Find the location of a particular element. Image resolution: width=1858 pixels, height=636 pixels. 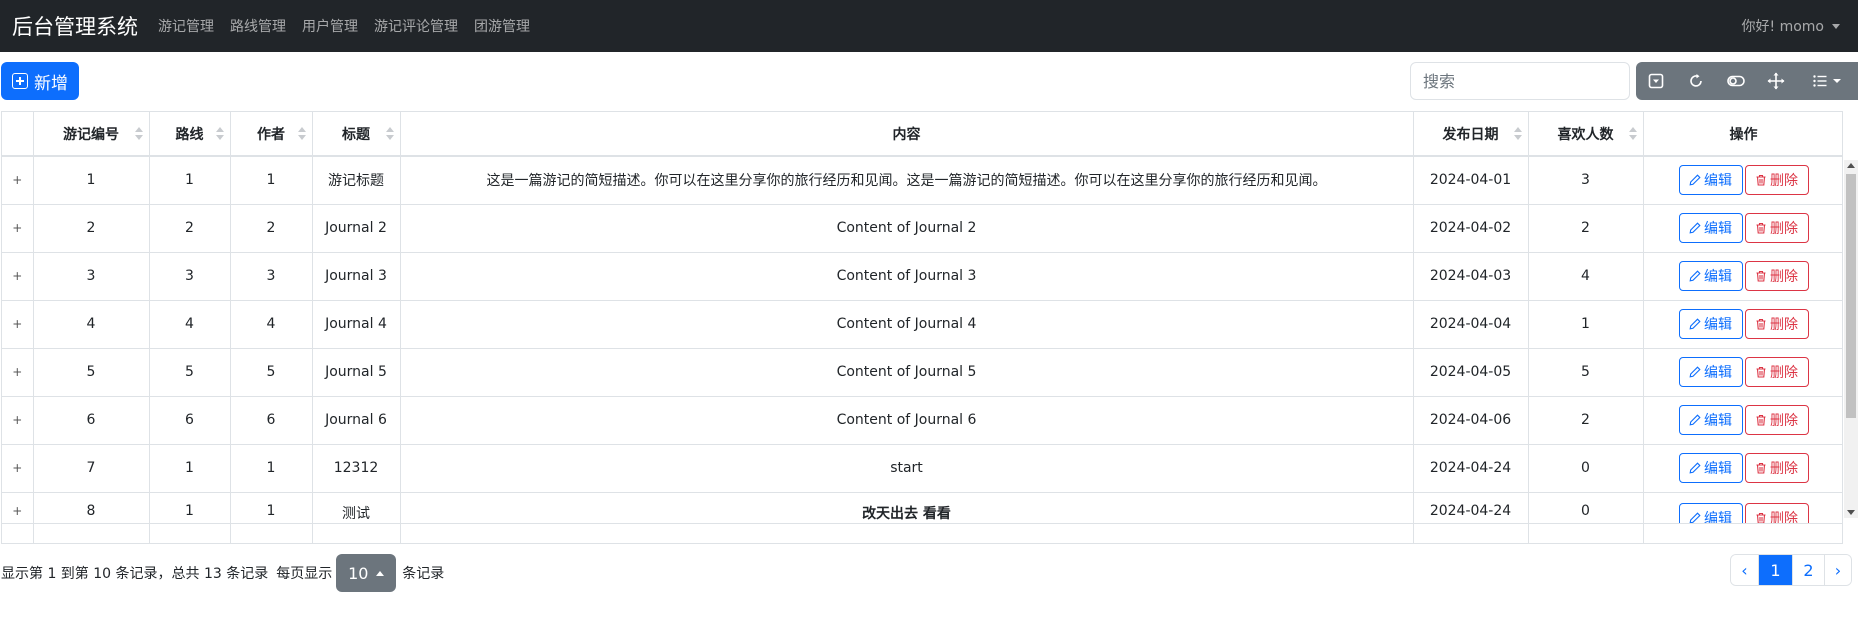

scroll-up-icon is located at coordinates (1851, 165).